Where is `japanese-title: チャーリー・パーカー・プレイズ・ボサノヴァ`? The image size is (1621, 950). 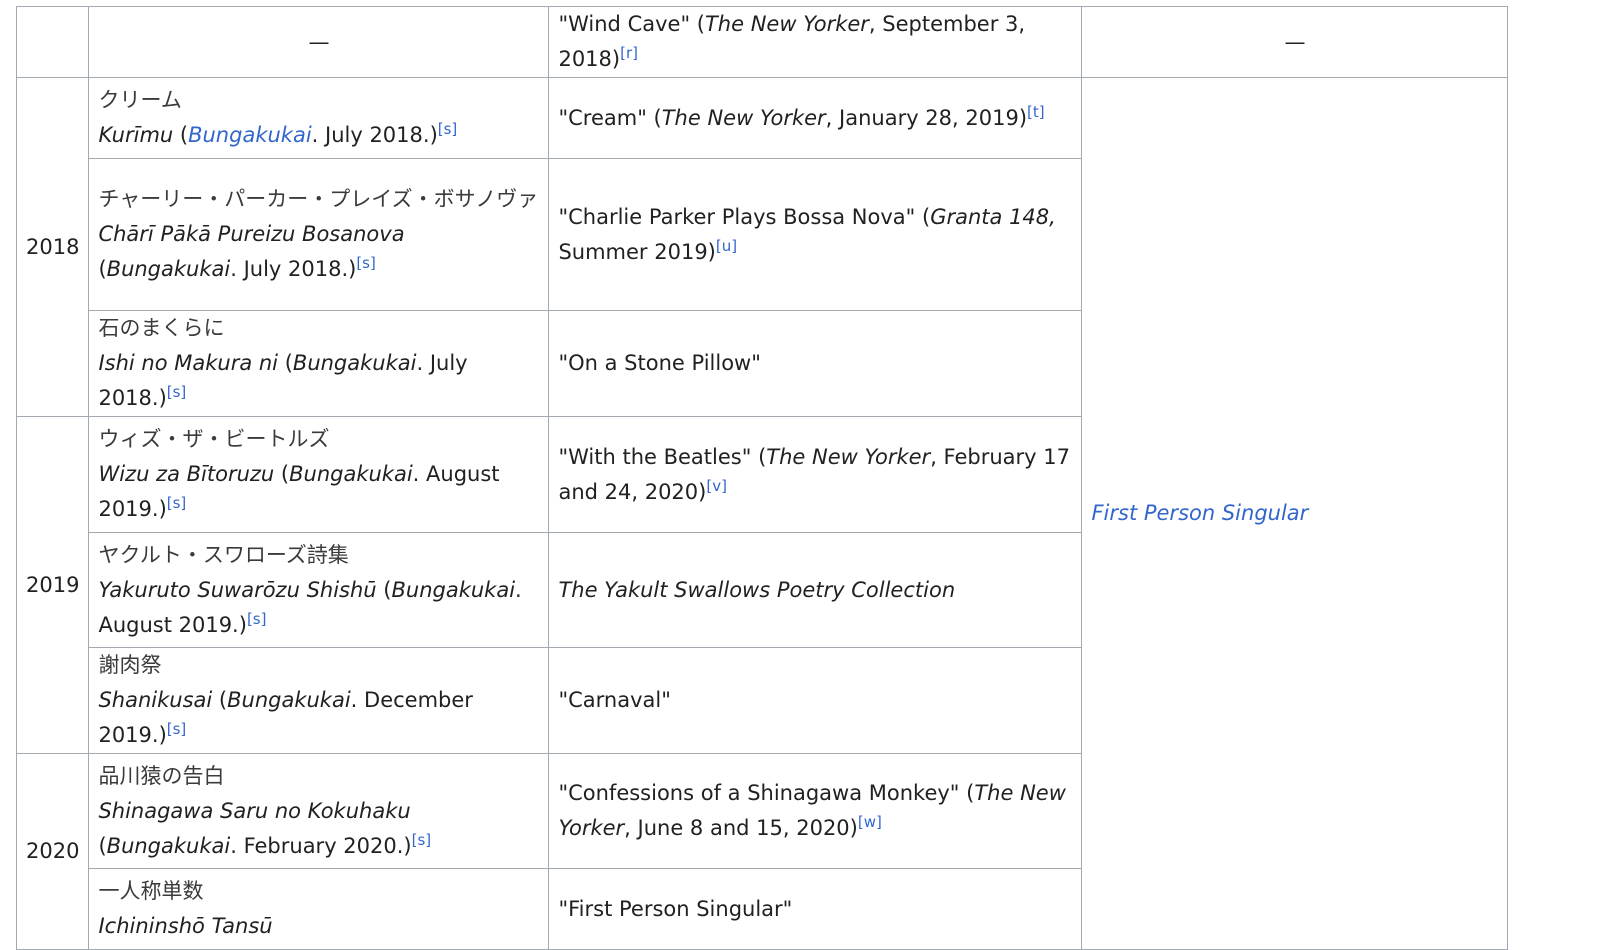 japanese-title: チャーリー・パーカー・プレイズ・ボサノヴァ is located at coordinates (318, 199).